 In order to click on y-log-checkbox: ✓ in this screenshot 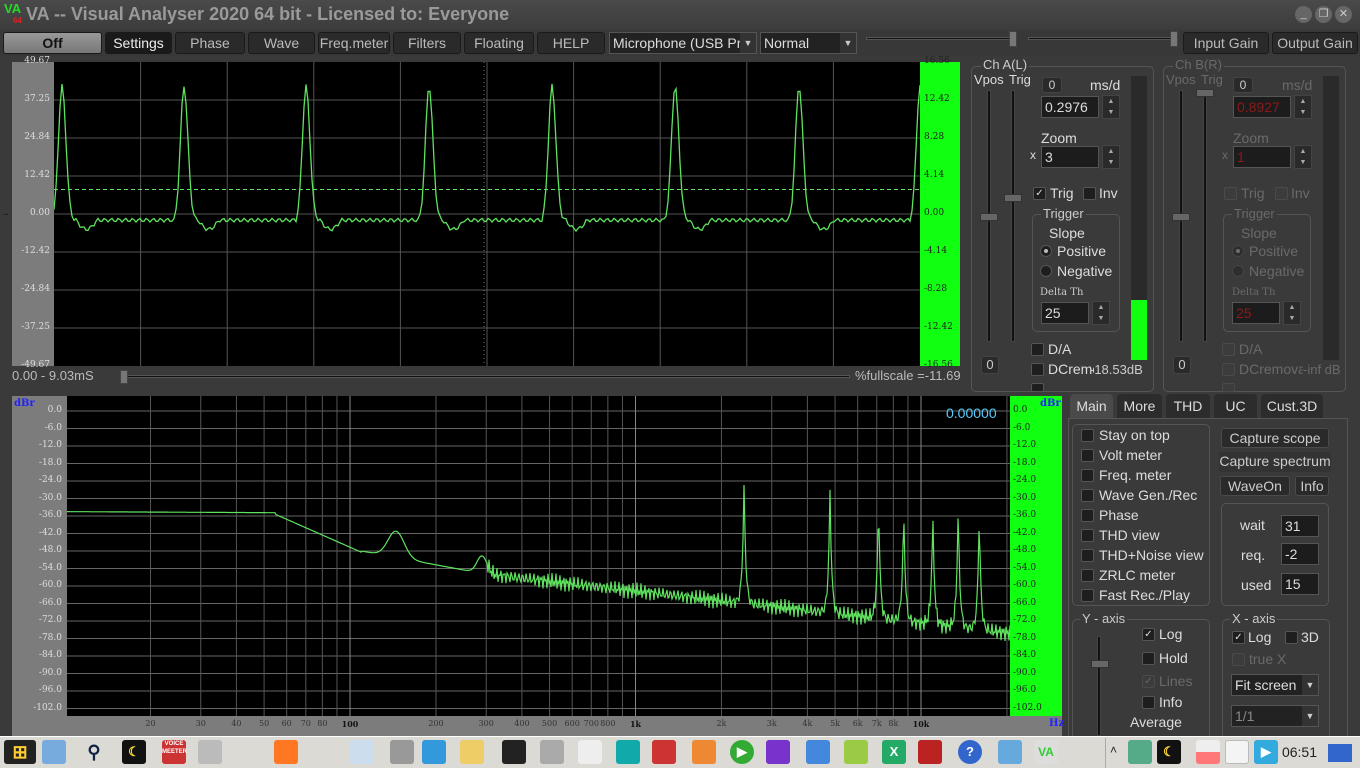, I will do `click(1148, 634)`.